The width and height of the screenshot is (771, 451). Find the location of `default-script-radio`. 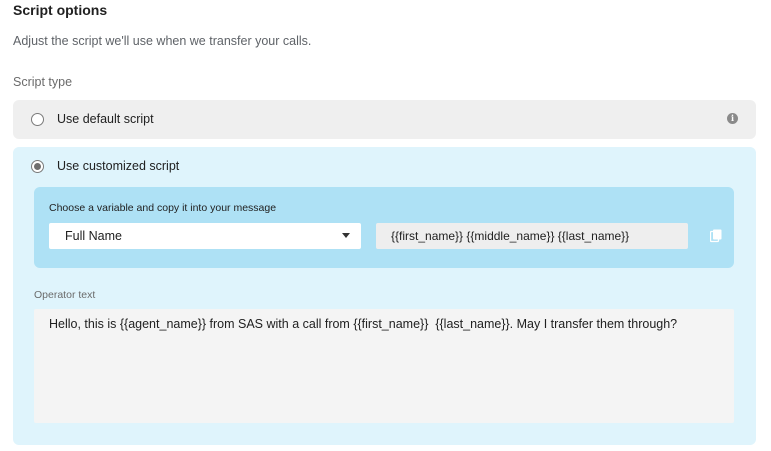

default-script-radio is located at coordinates (37, 119).